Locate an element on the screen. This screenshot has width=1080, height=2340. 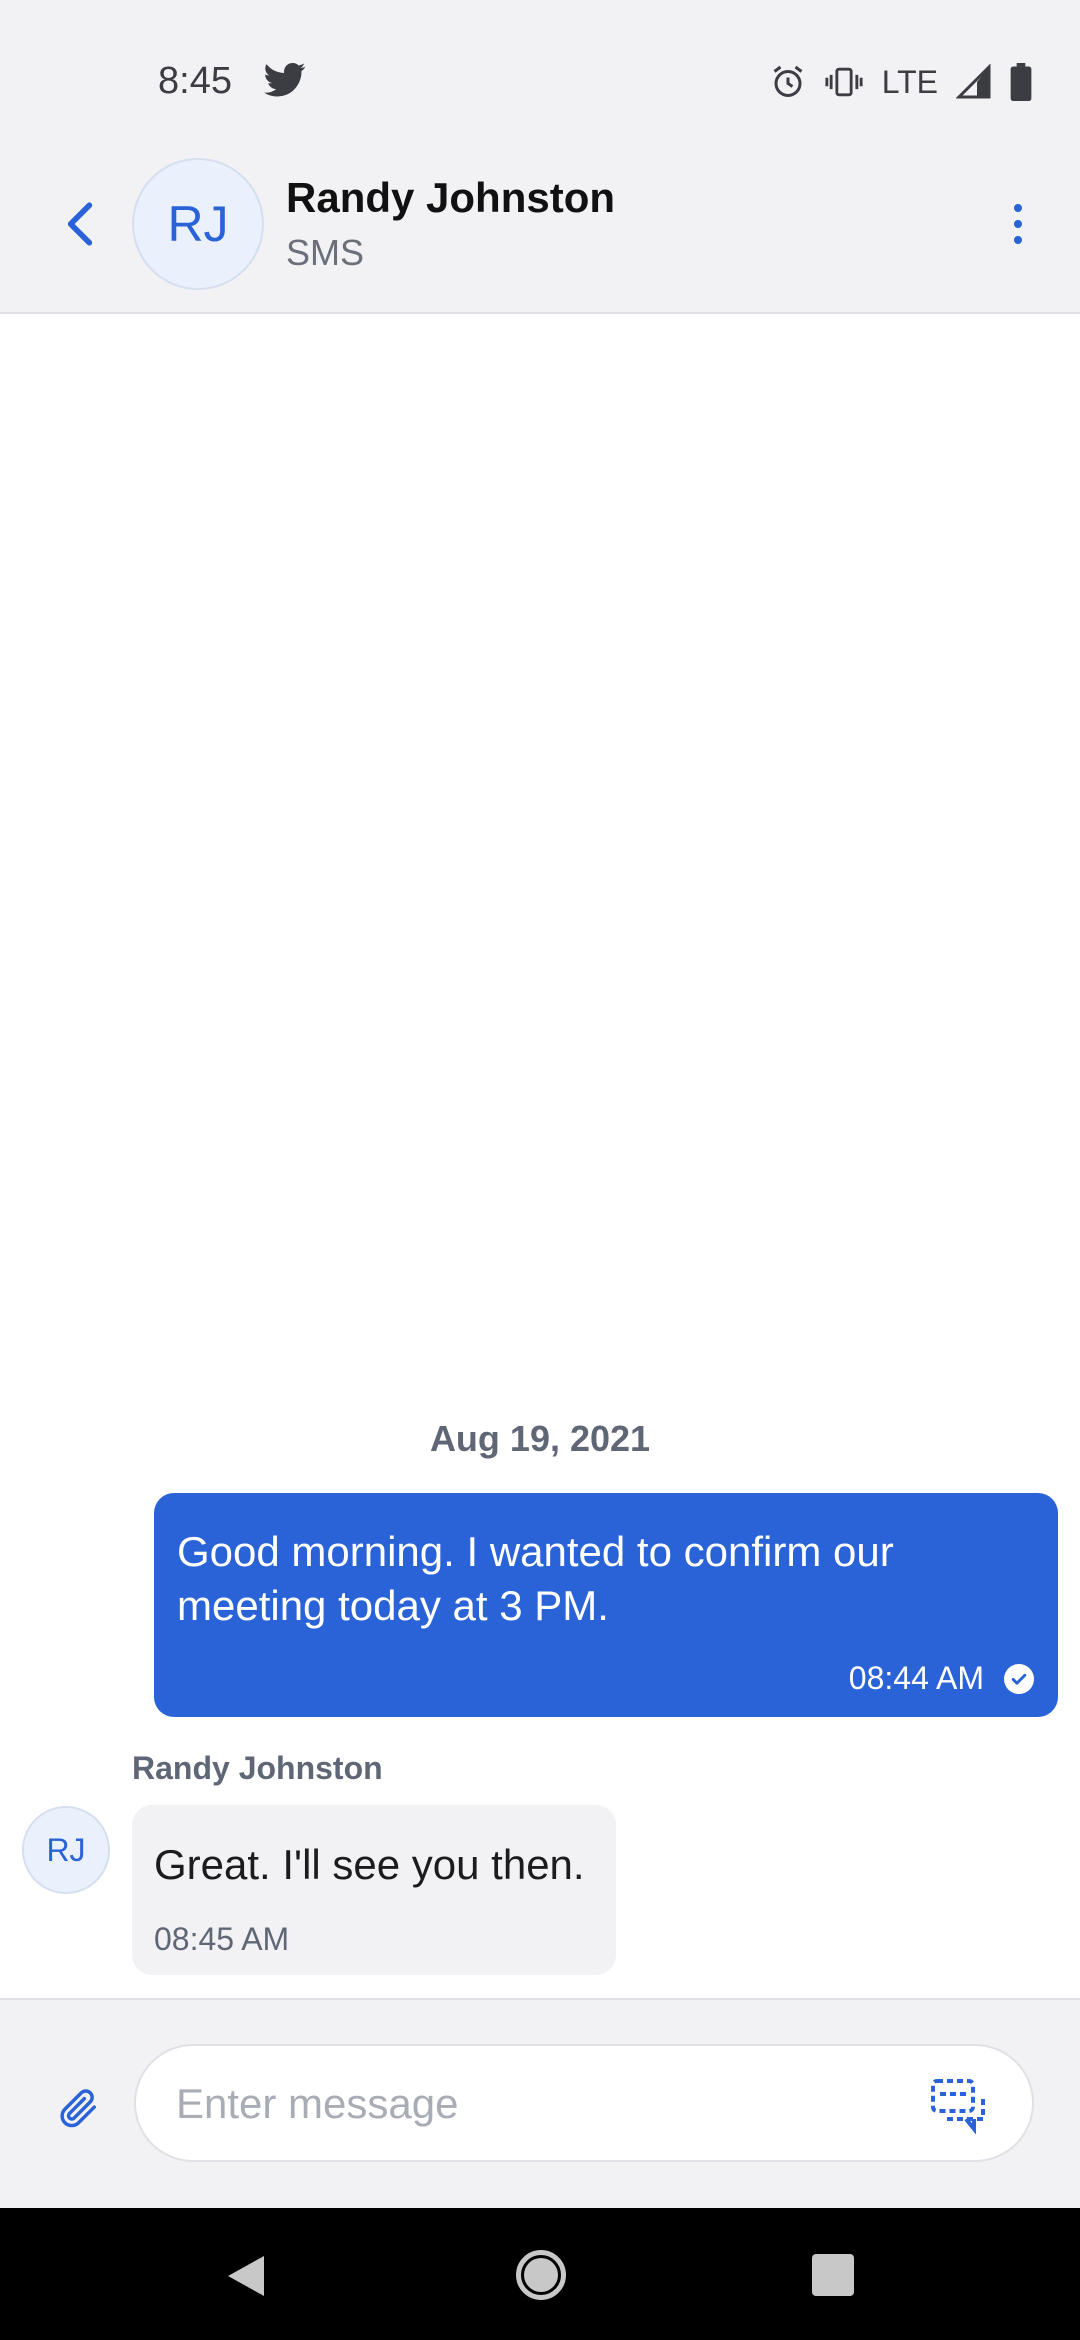
signal-icon is located at coordinates (973, 81).